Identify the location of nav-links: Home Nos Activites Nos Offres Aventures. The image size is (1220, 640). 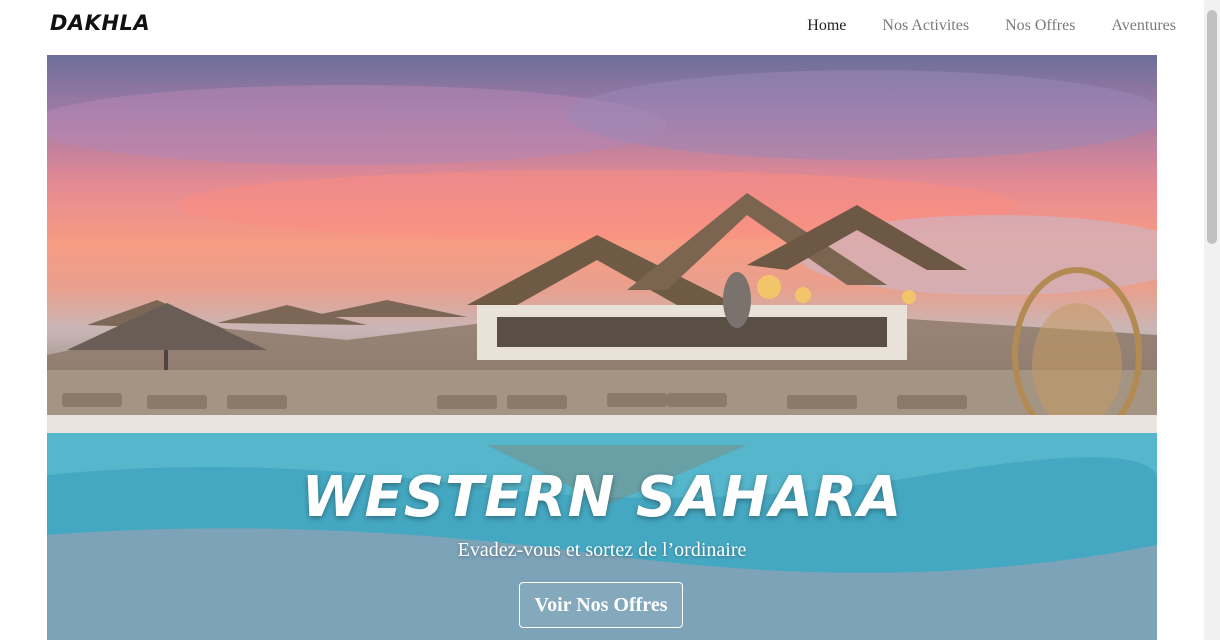
(991, 26).